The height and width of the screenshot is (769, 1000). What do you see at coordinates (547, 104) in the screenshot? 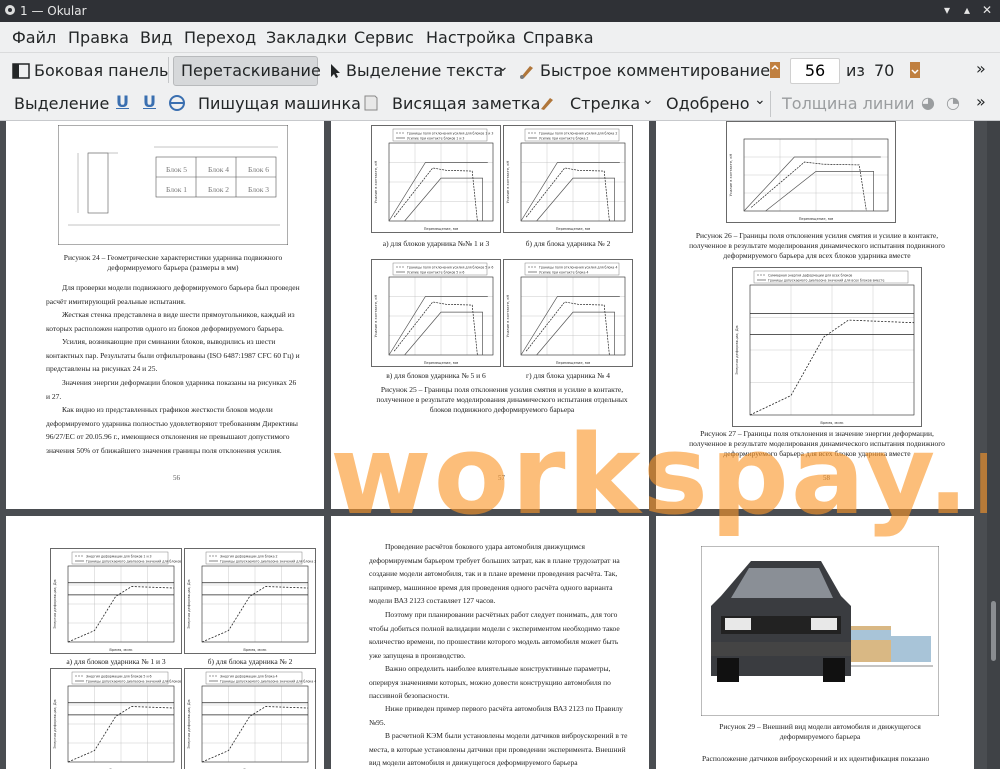
I see `arrow-brush-icon` at bounding box center [547, 104].